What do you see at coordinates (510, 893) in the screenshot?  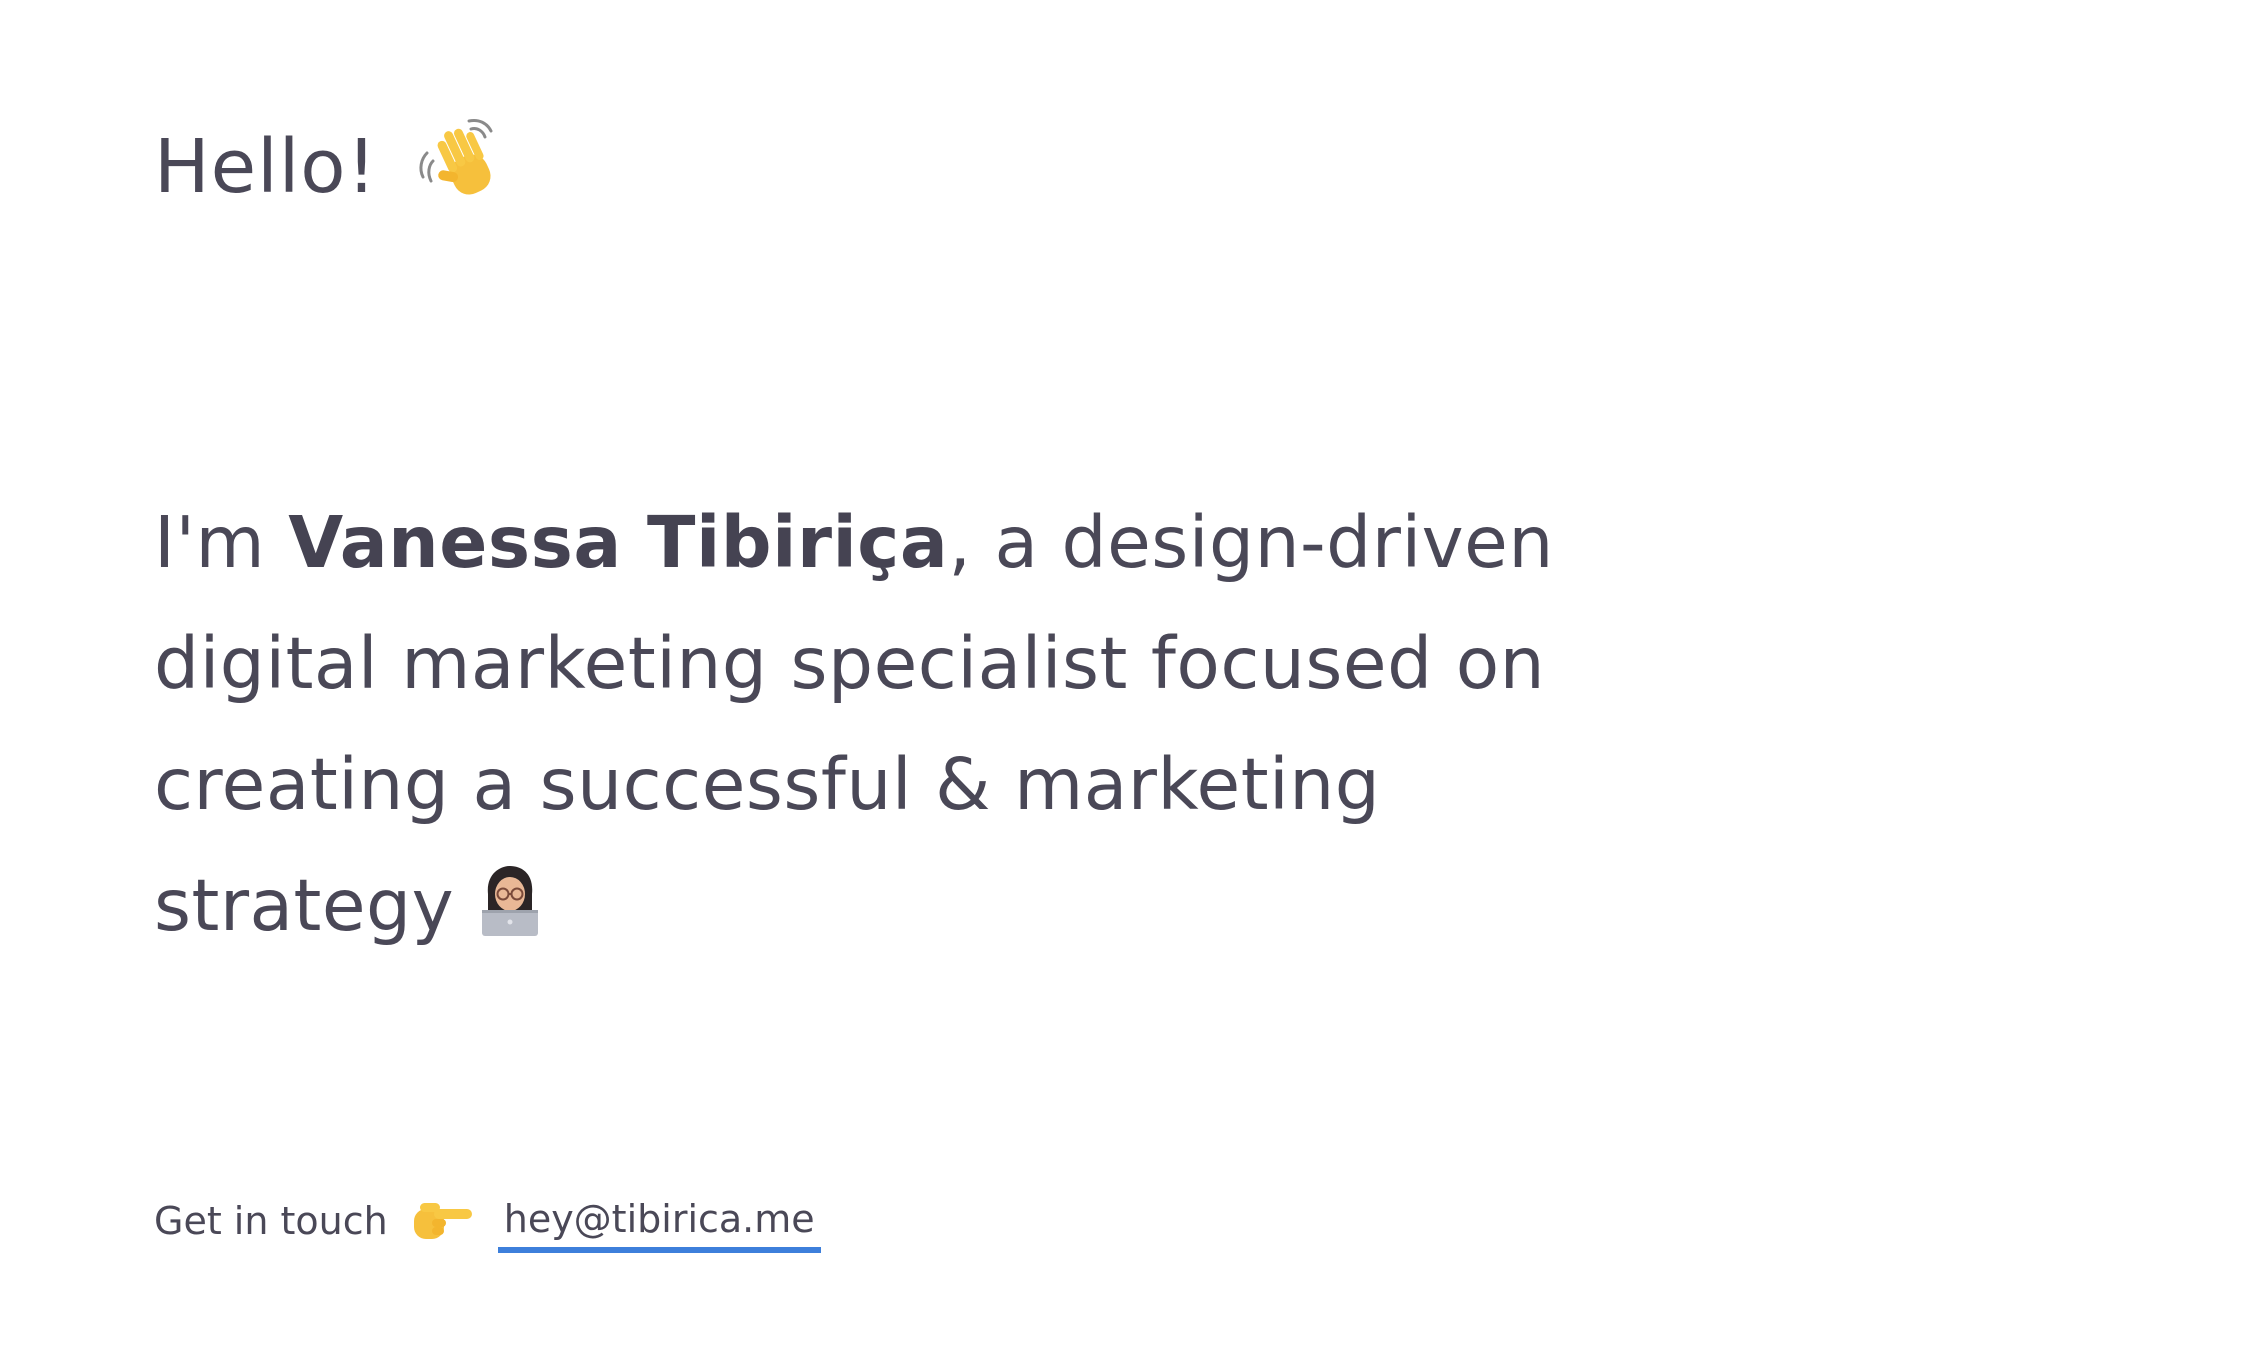 I see `woman-technologist-icon` at bounding box center [510, 893].